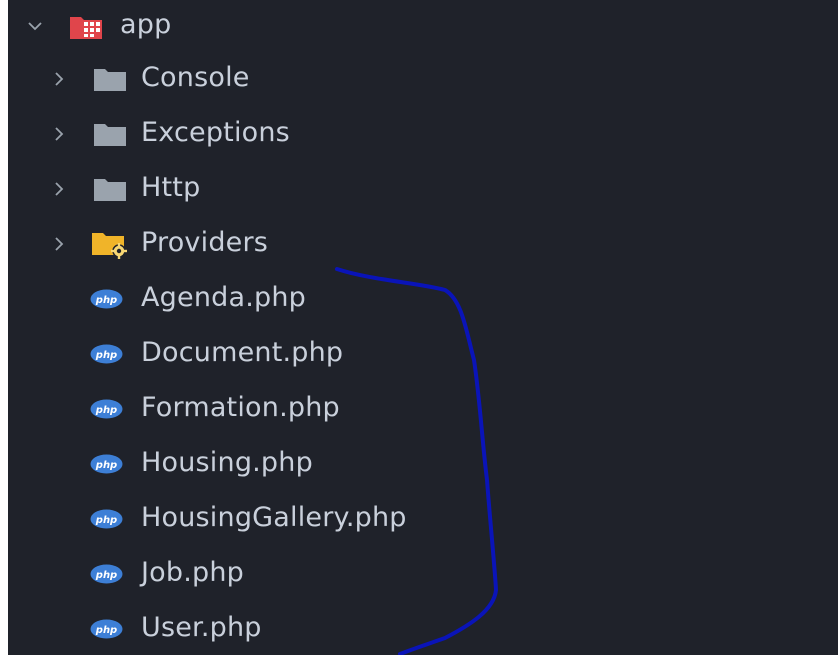 Image resolution: width=838 pixels, height=655 pixels. I want to click on tree-item-label: Agenda.php, so click(223, 297).